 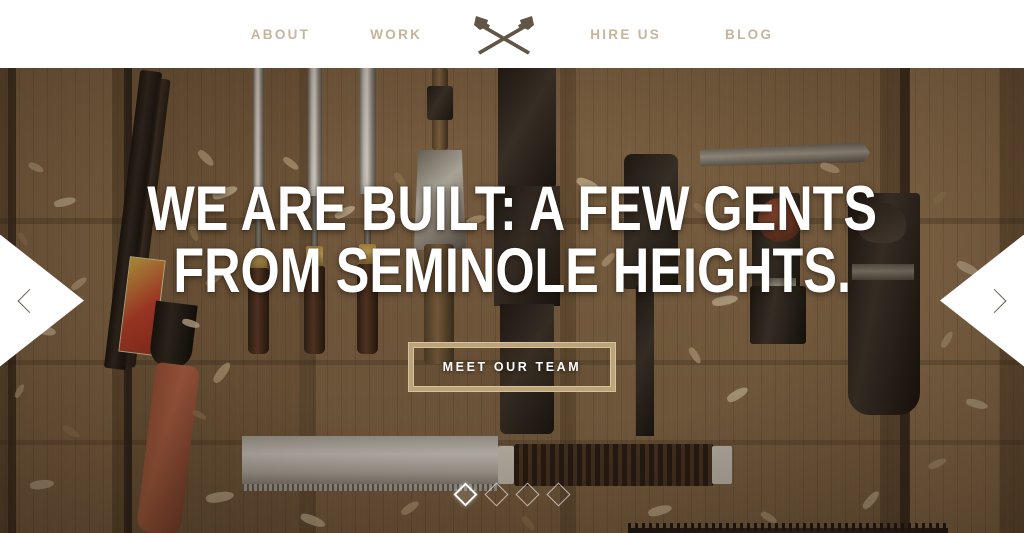 What do you see at coordinates (512, 270) in the screenshot?
I see `hero-headline-line-2: FROM SEMINOLE HEIGHTS.` at bounding box center [512, 270].